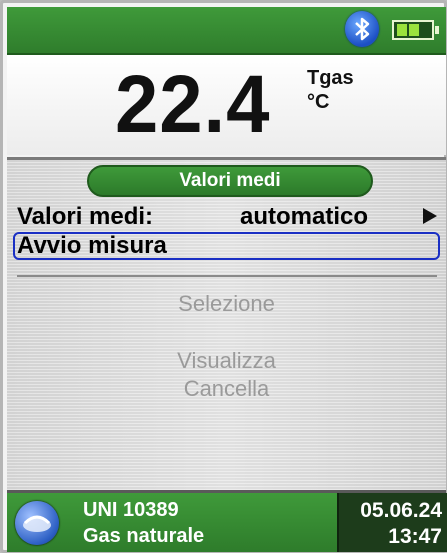  Describe the element at coordinates (226, 388) in the screenshot. I see `menu-option-delete: Cancella` at that location.